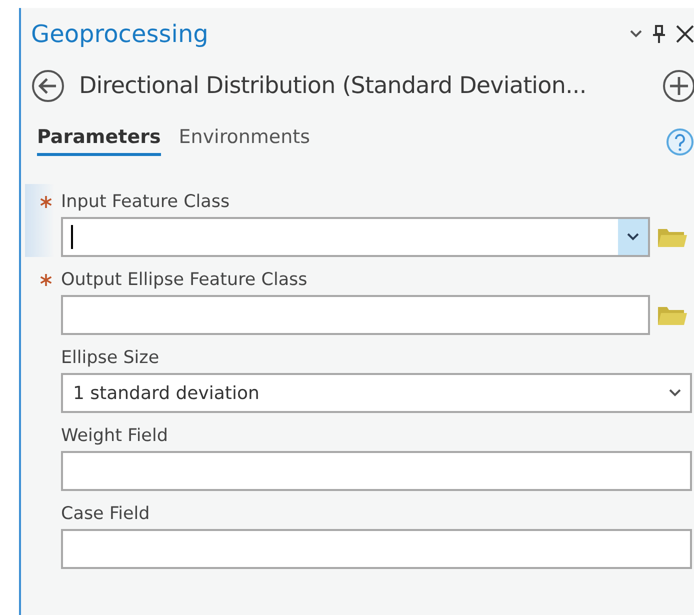  Describe the element at coordinates (355, 237) in the screenshot. I see `dropdown-field` at that location.